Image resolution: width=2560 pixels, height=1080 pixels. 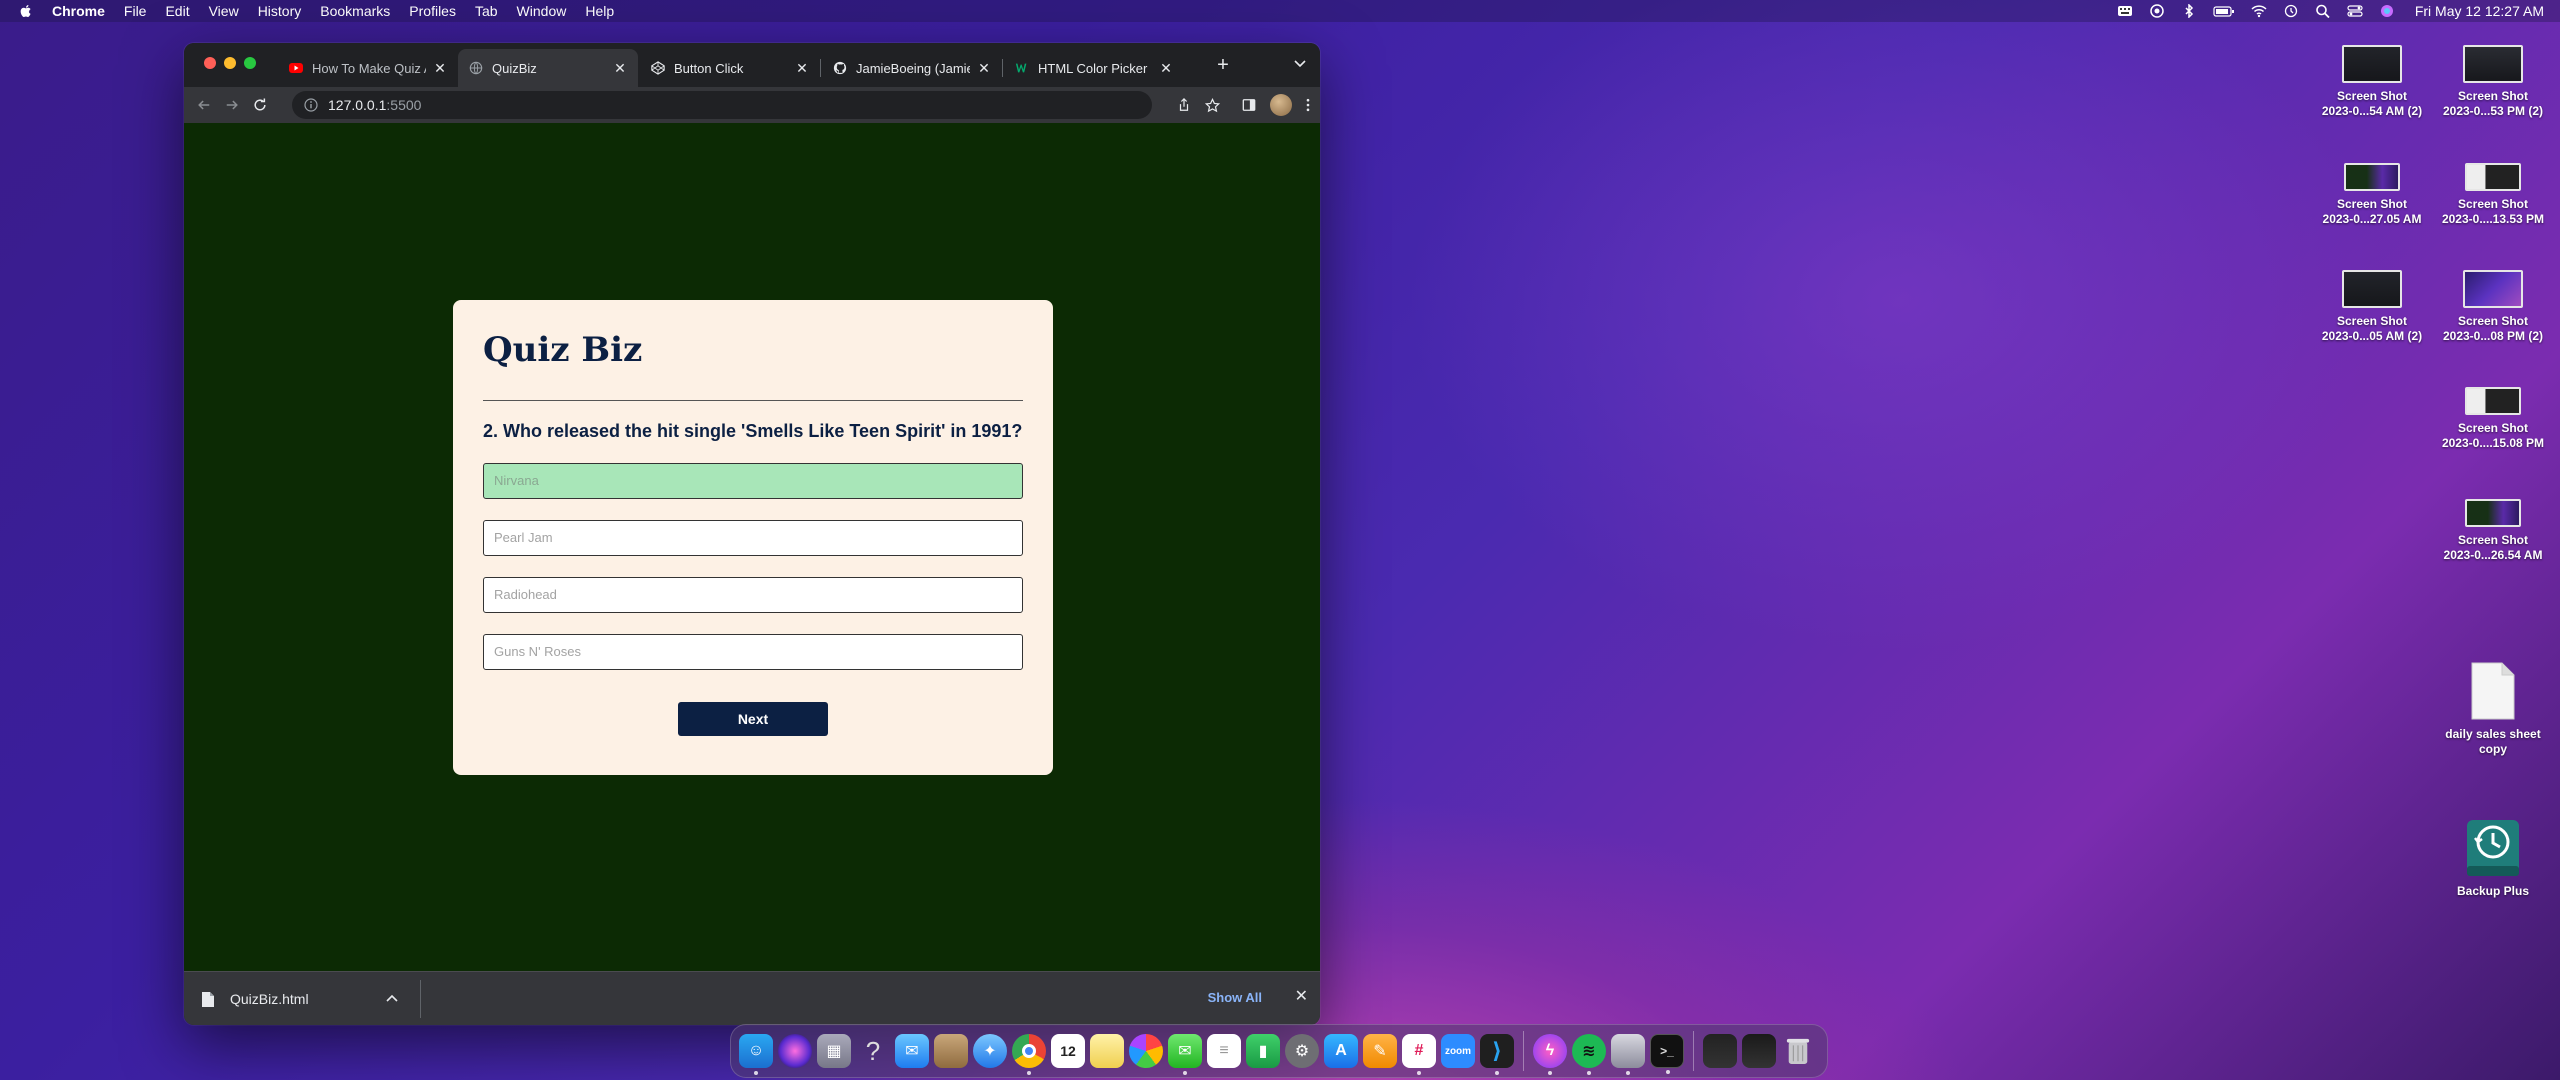 I want to click on launchpad-icon: ▦, so click(x=834, y=1051).